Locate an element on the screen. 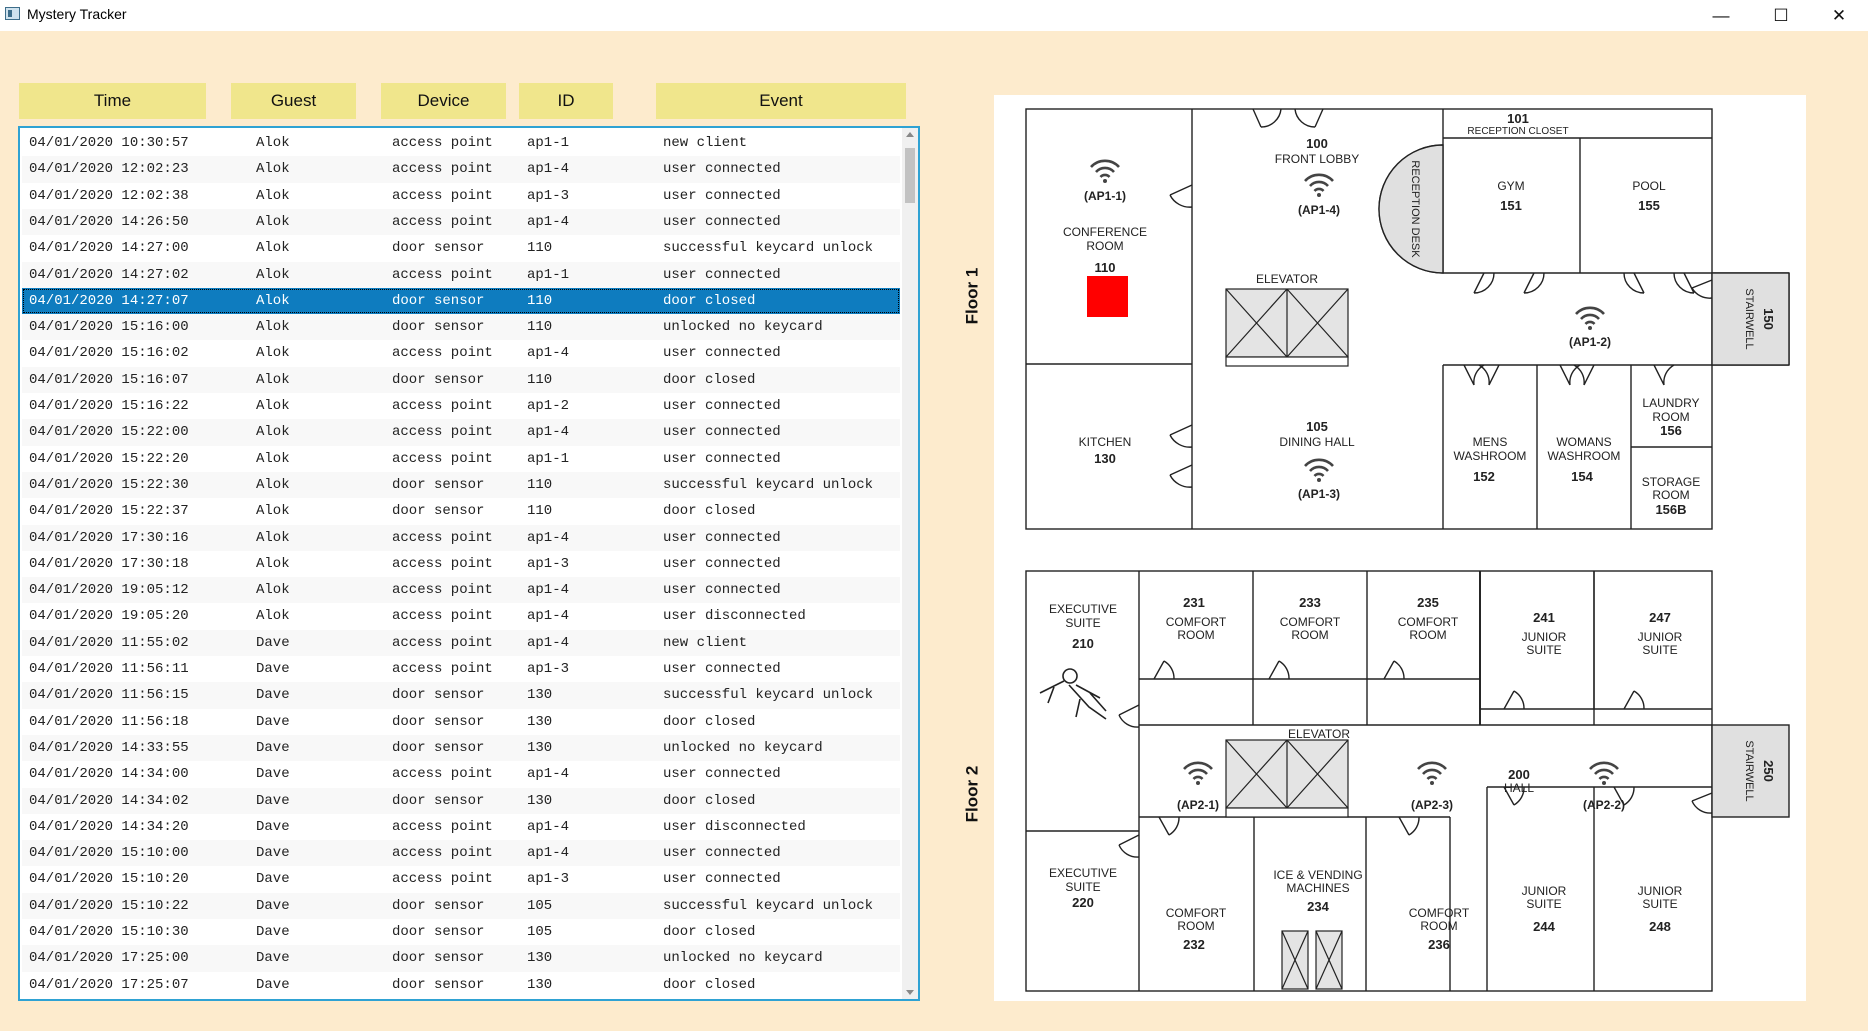  row-id: 130 is located at coordinates (540, 958).